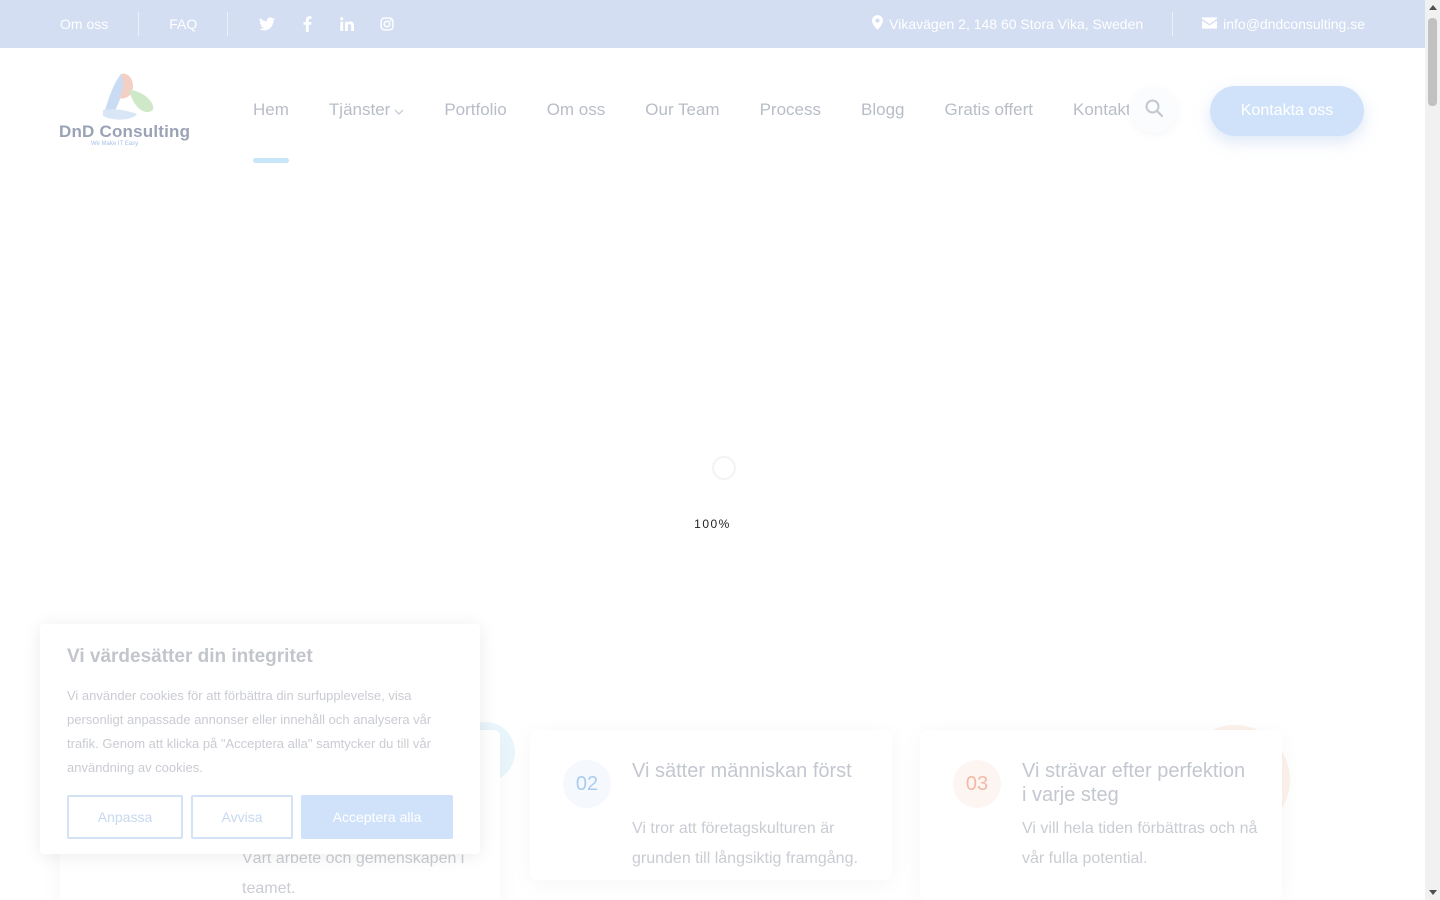  I want to click on nav-item-blogg: Blogg, so click(882, 110).